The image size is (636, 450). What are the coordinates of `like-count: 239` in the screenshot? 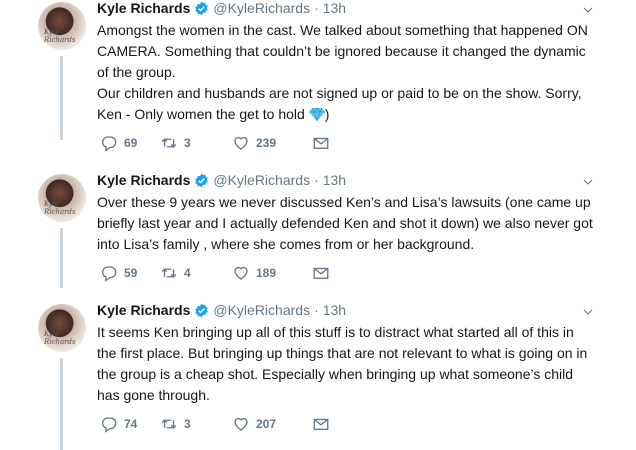 It's located at (266, 143).